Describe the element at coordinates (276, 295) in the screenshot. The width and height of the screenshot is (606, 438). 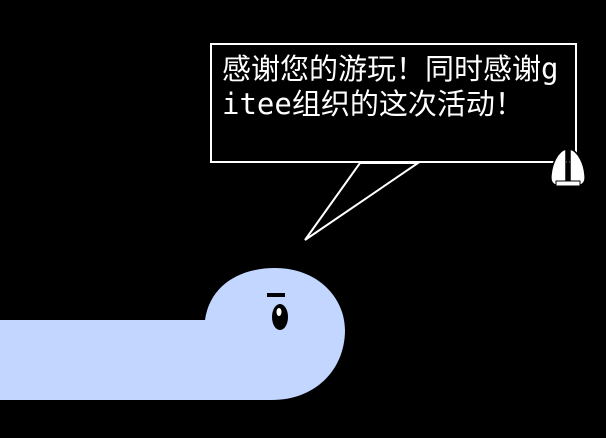
I see `creature-eyebrow` at that location.